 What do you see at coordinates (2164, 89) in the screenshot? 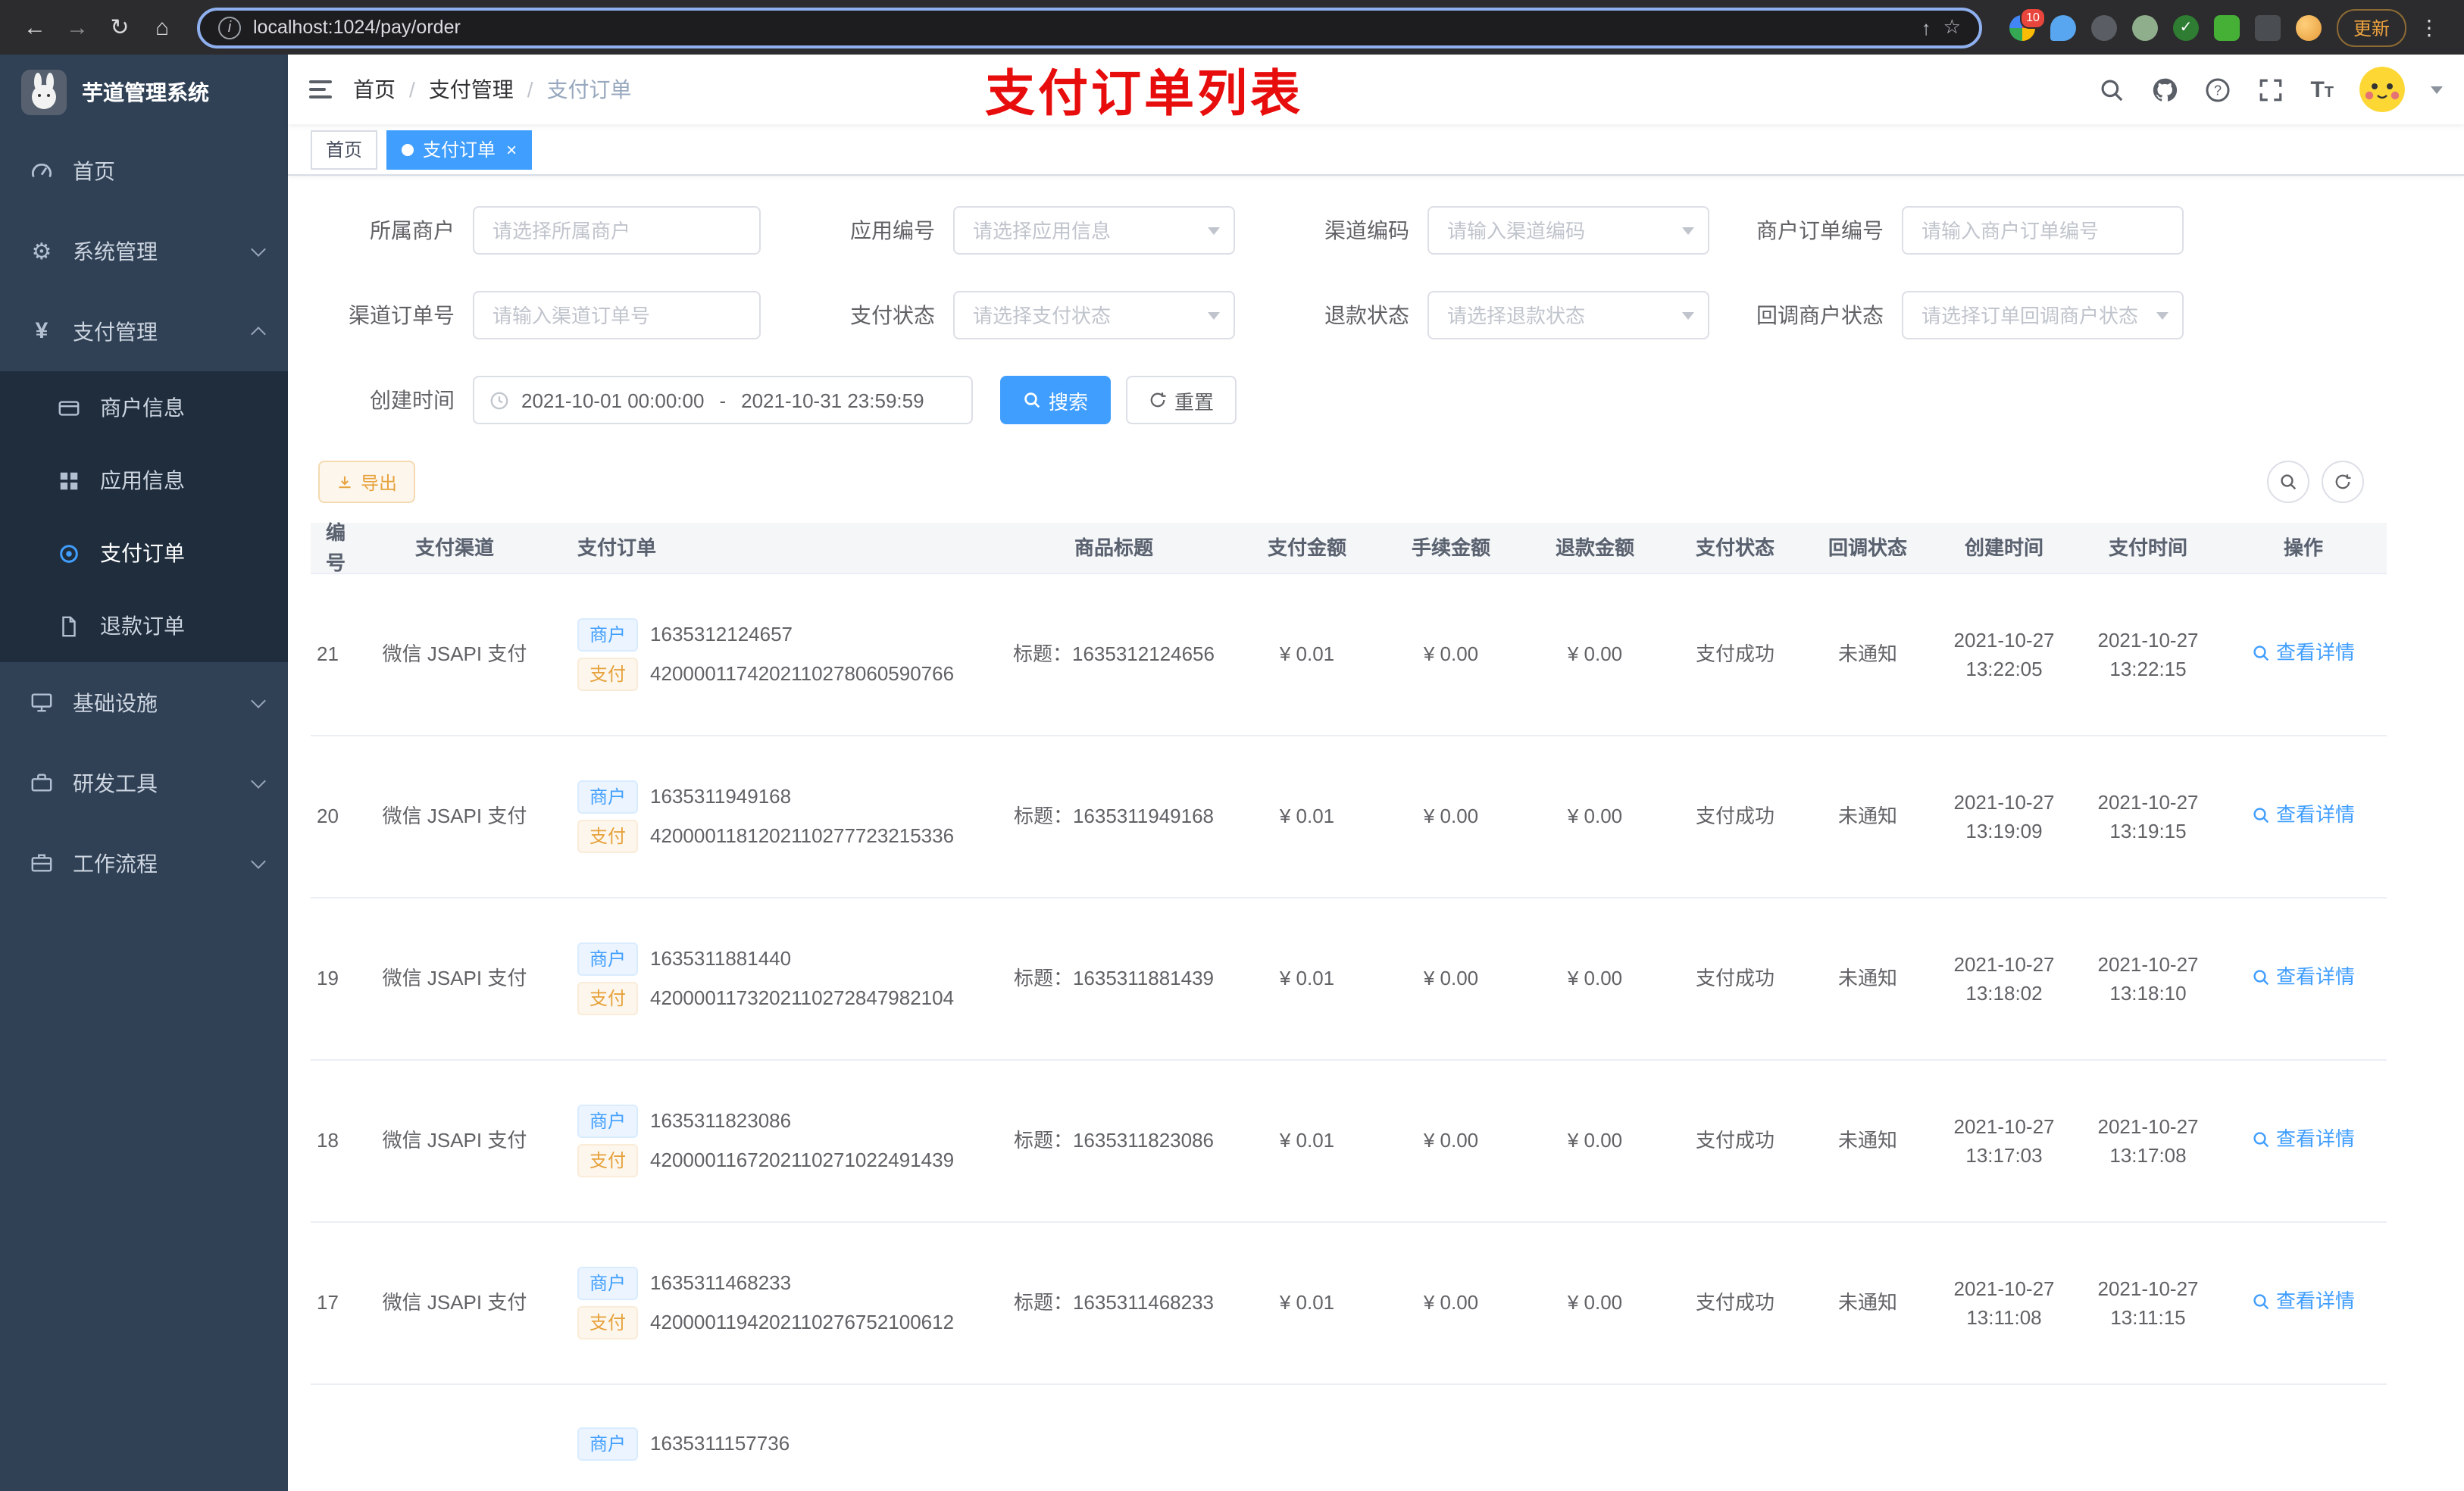
I see `github-icon` at bounding box center [2164, 89].